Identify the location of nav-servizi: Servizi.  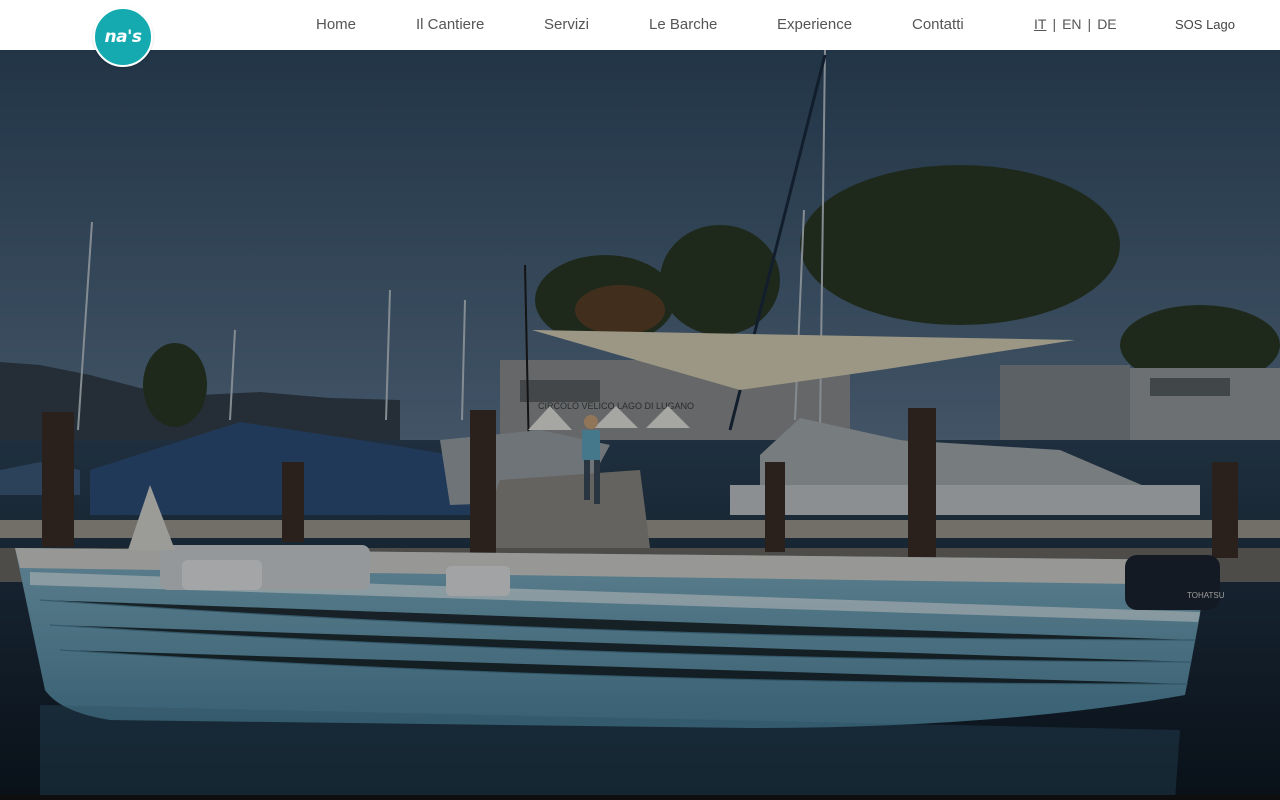
(566, 24).